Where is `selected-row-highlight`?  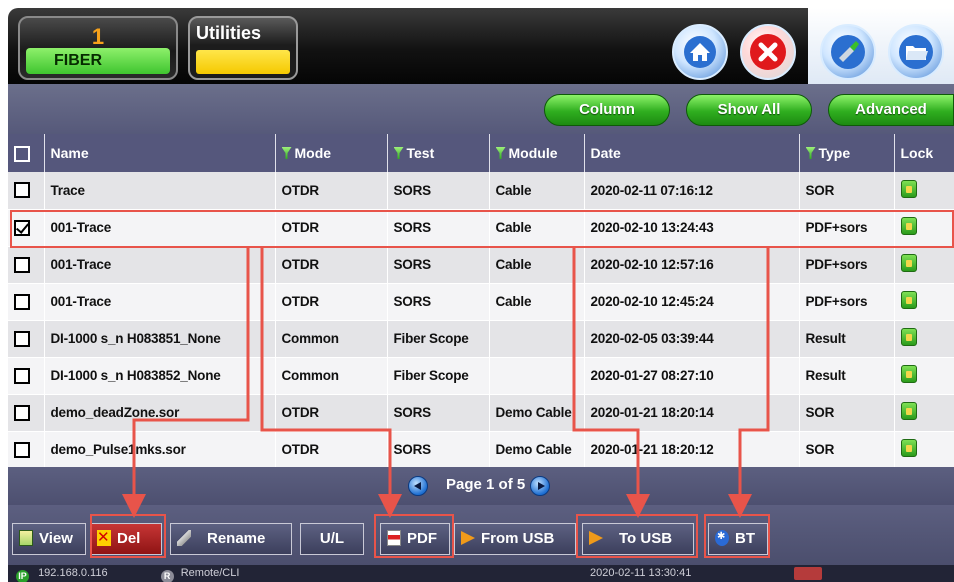 selected-row-highlight is located at coordinates (482, 229).